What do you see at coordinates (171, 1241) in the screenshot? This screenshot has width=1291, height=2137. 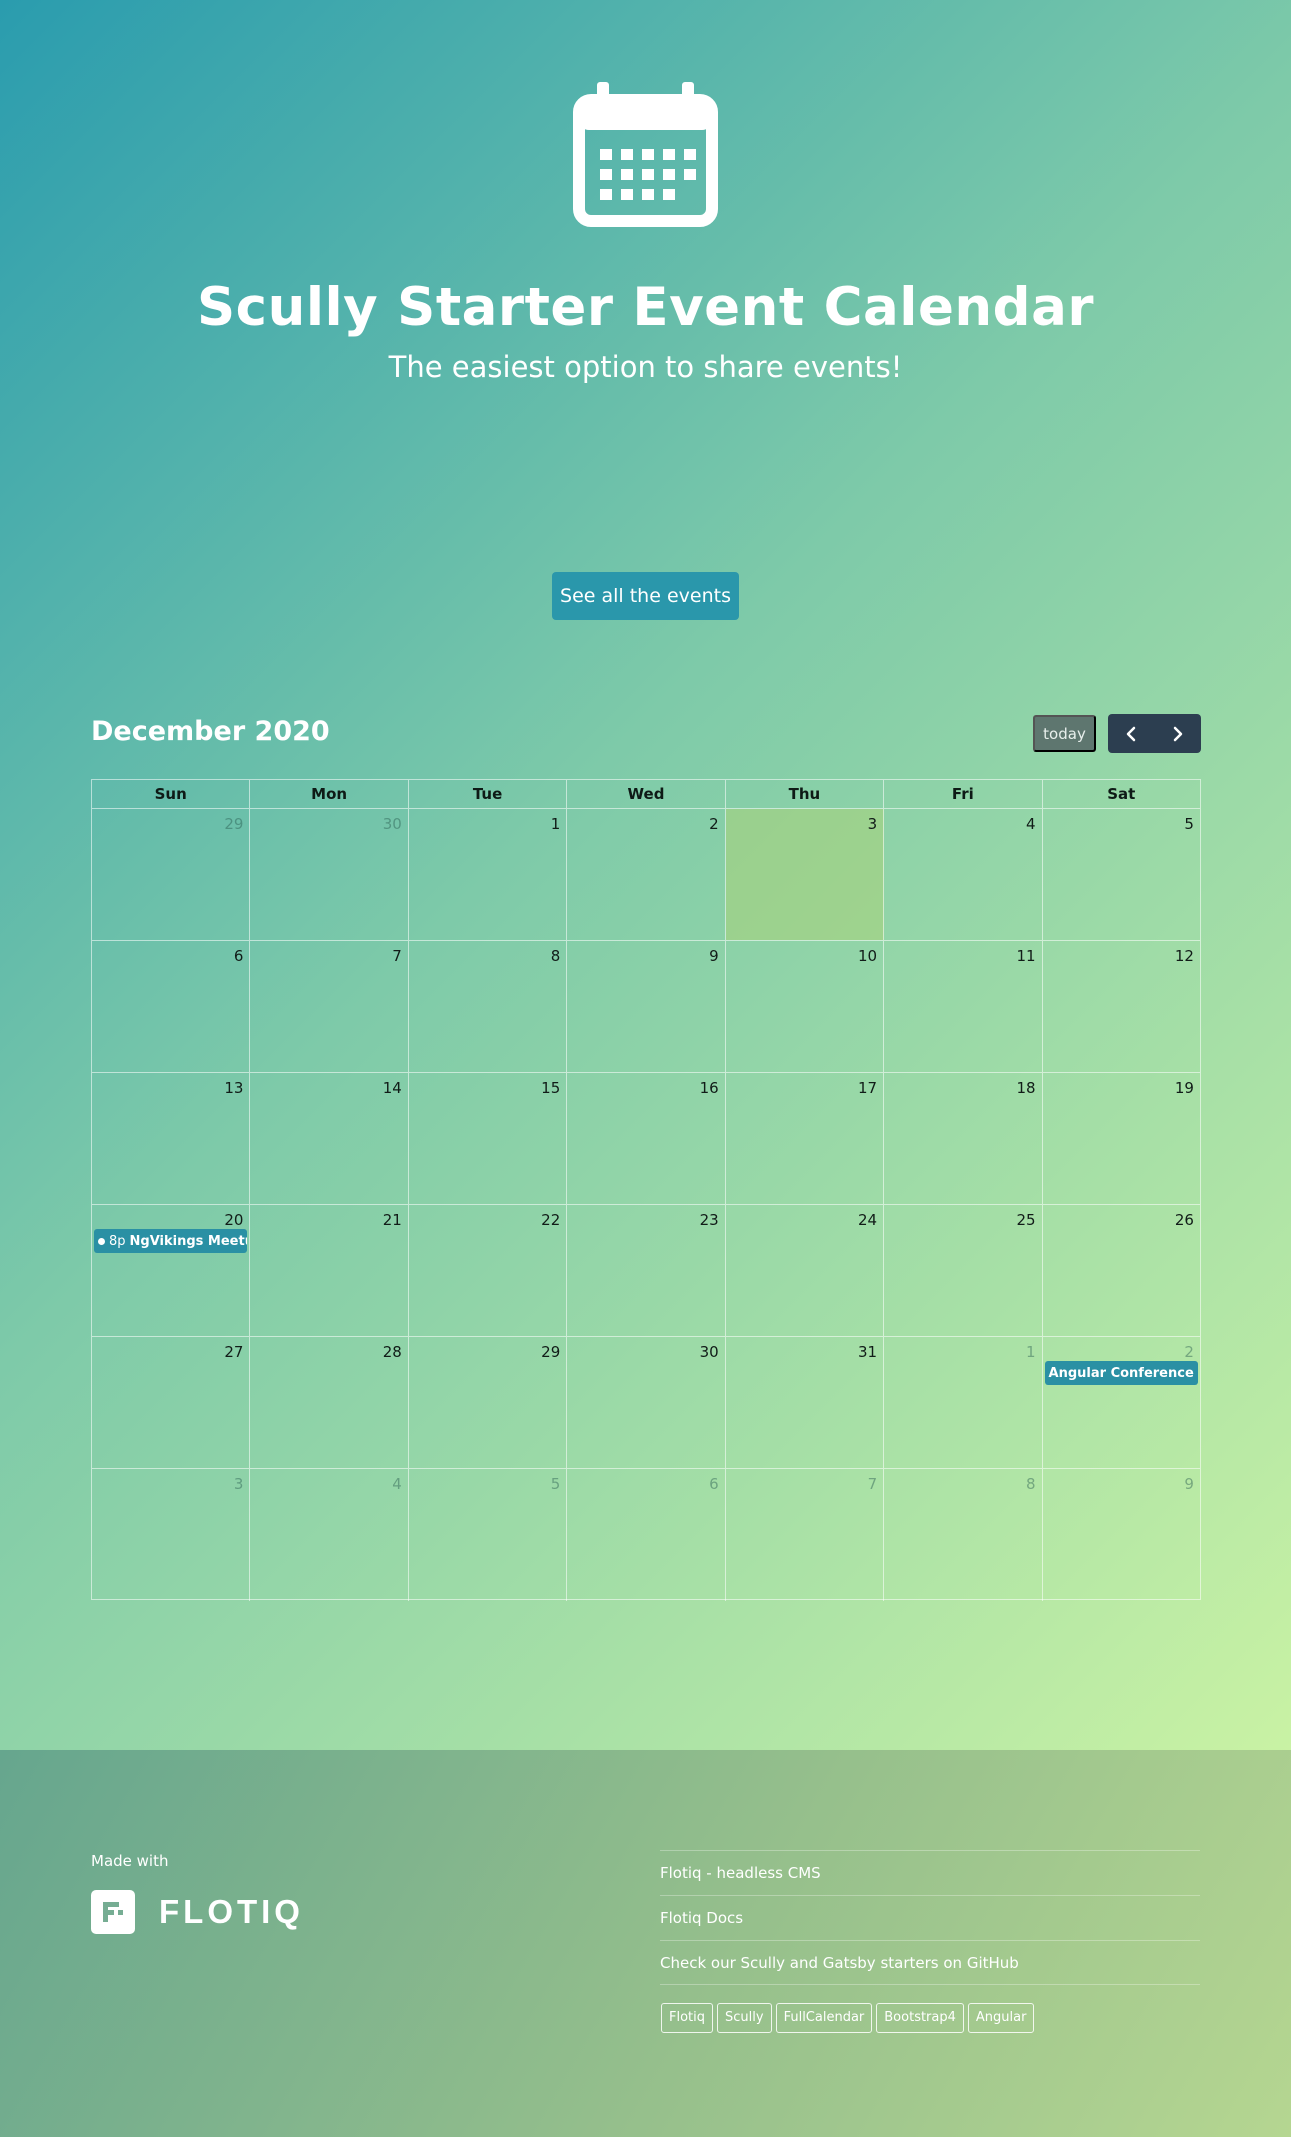 I see `calendar-event: 8pNgVikings Meetup` at bounding box center [171, 1241].